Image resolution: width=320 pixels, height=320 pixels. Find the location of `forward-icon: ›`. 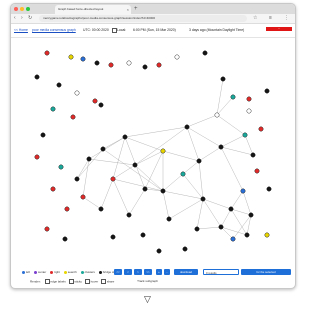

forward-icon: › is located at coordinates (22, 18).